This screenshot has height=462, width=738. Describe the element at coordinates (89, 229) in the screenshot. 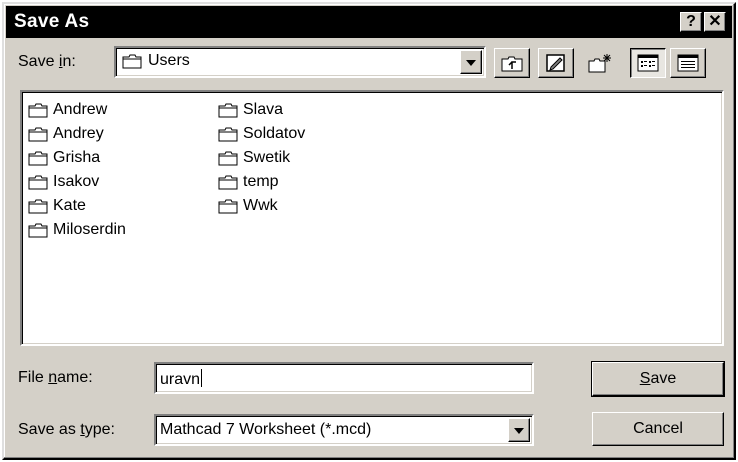

I see `folder-name: Miloserdin` at that location.